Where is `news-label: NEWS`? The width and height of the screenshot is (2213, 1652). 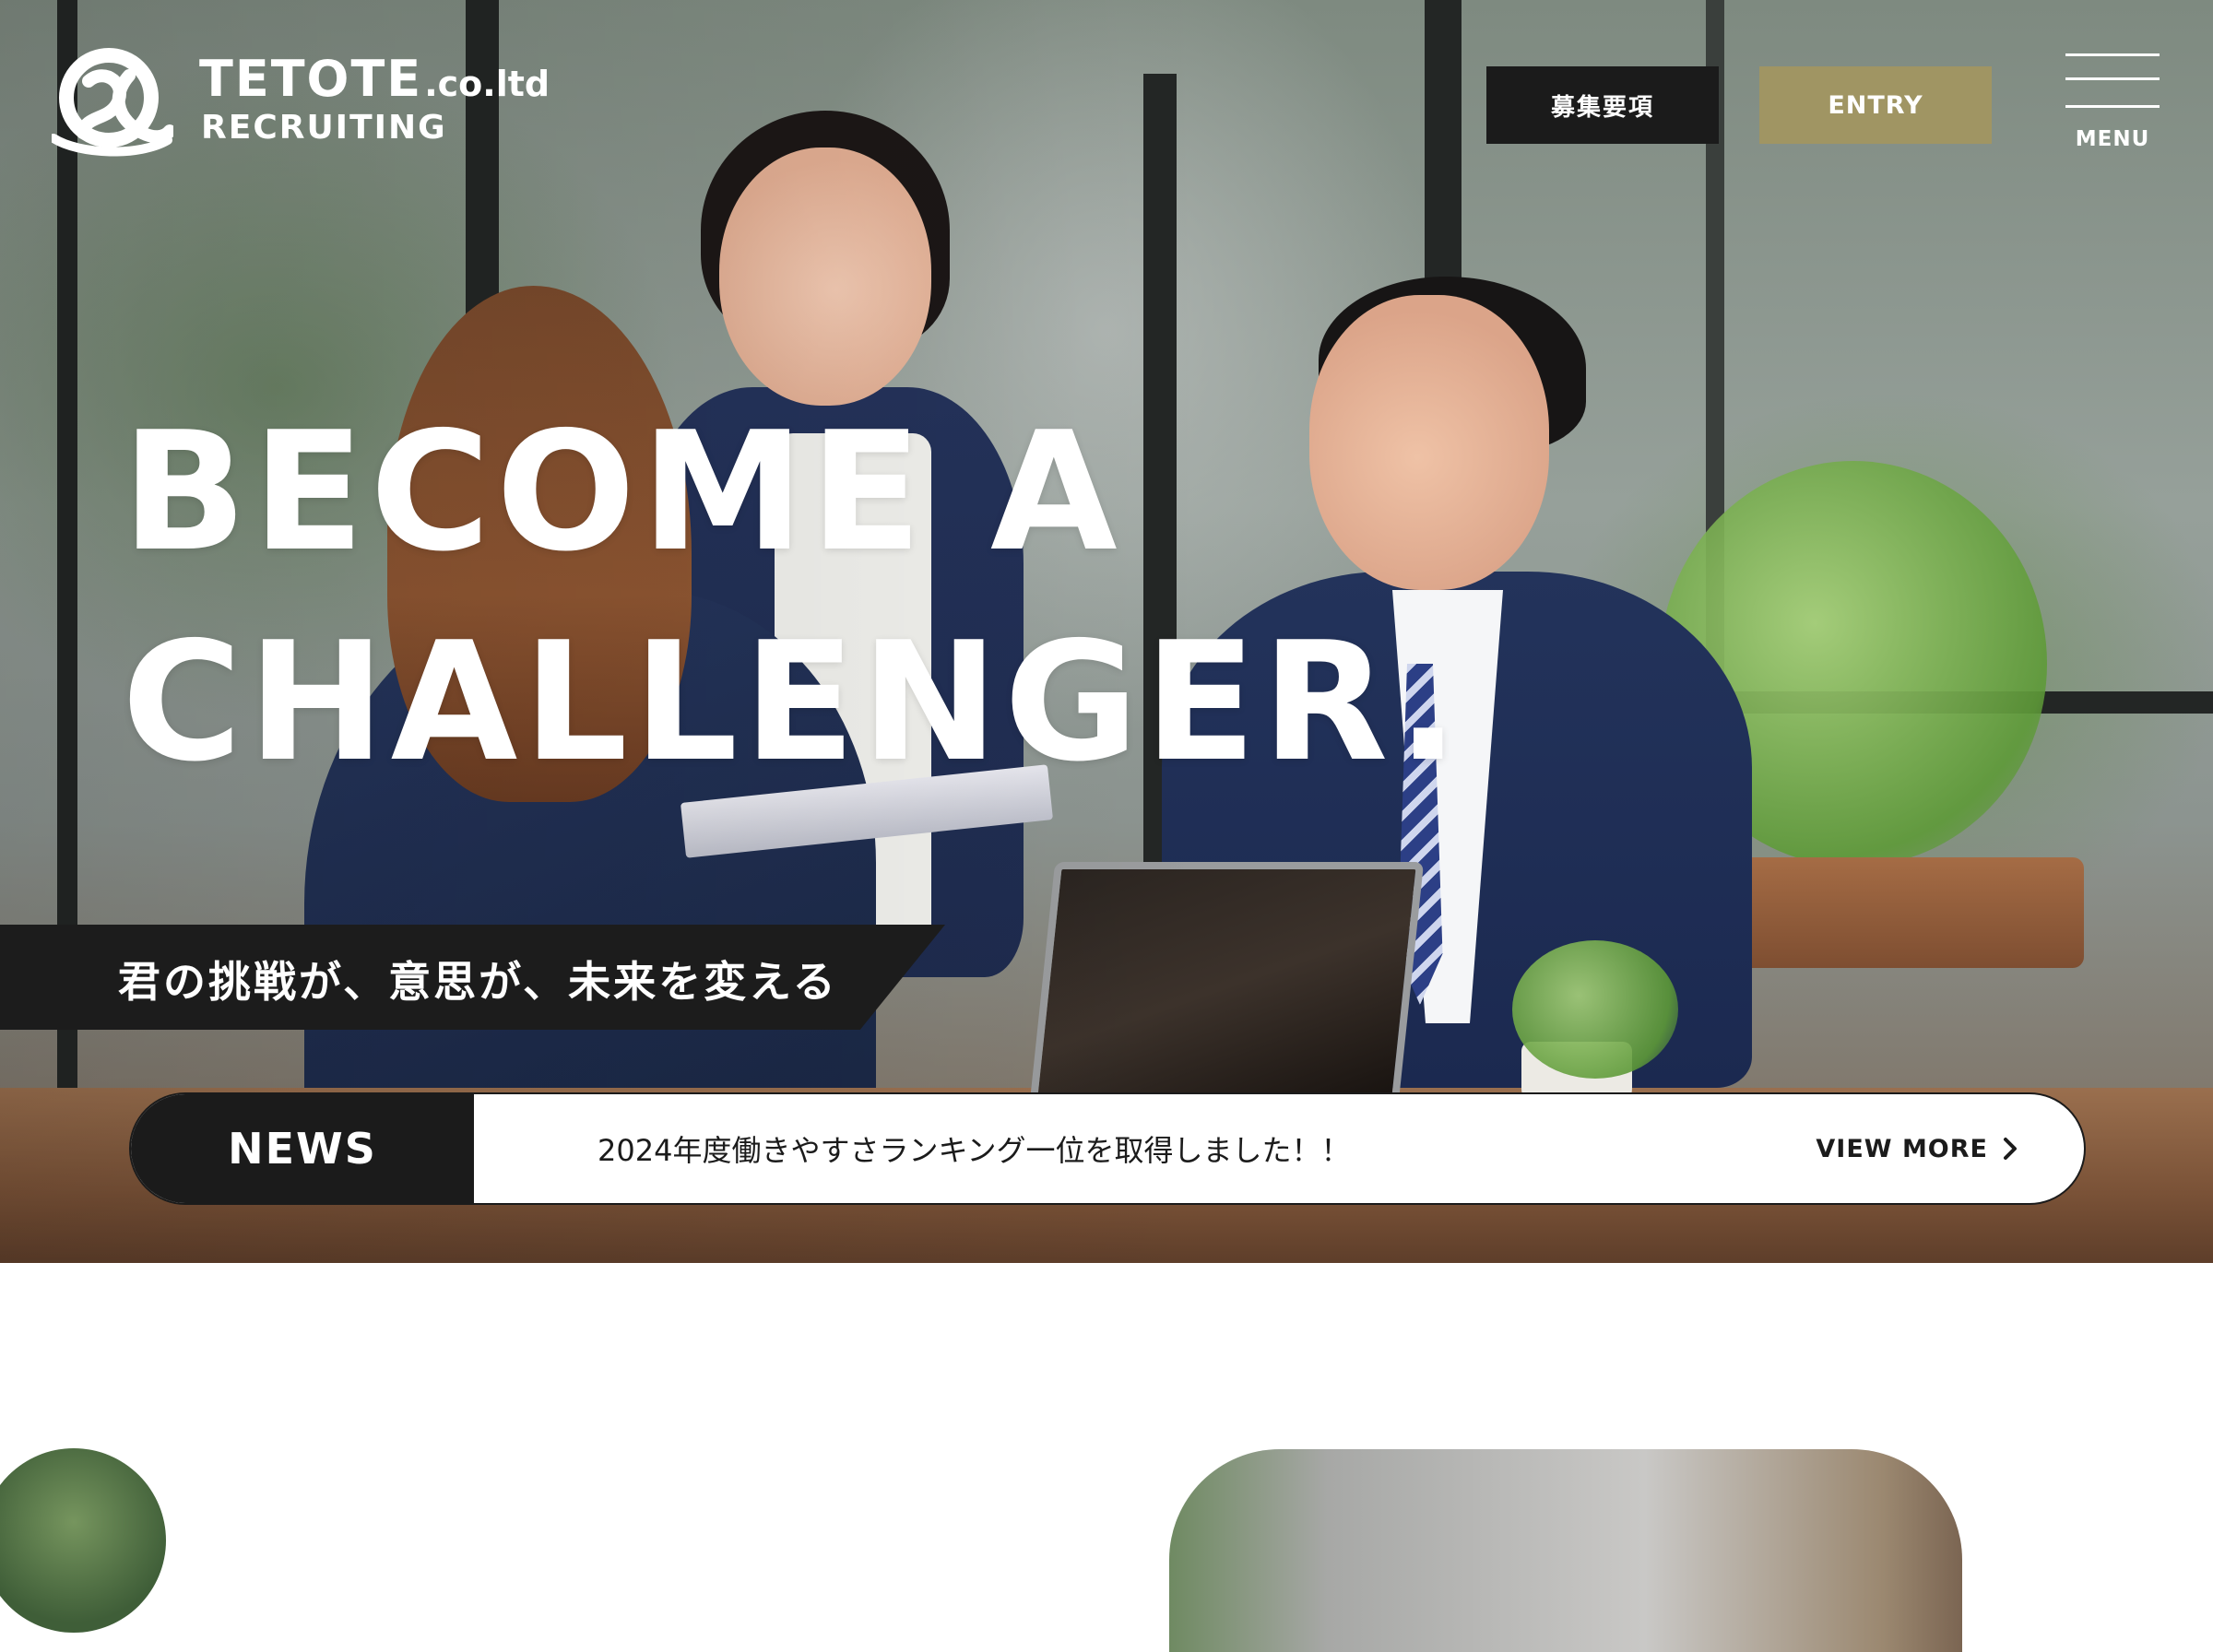
news-label: NEWS is located at coordinates (302, 1148).